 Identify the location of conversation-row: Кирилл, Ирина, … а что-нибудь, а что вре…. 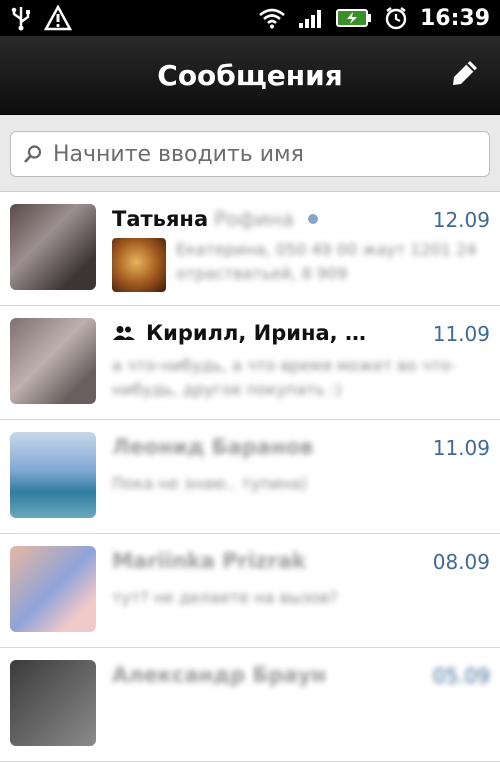
(250, 363).